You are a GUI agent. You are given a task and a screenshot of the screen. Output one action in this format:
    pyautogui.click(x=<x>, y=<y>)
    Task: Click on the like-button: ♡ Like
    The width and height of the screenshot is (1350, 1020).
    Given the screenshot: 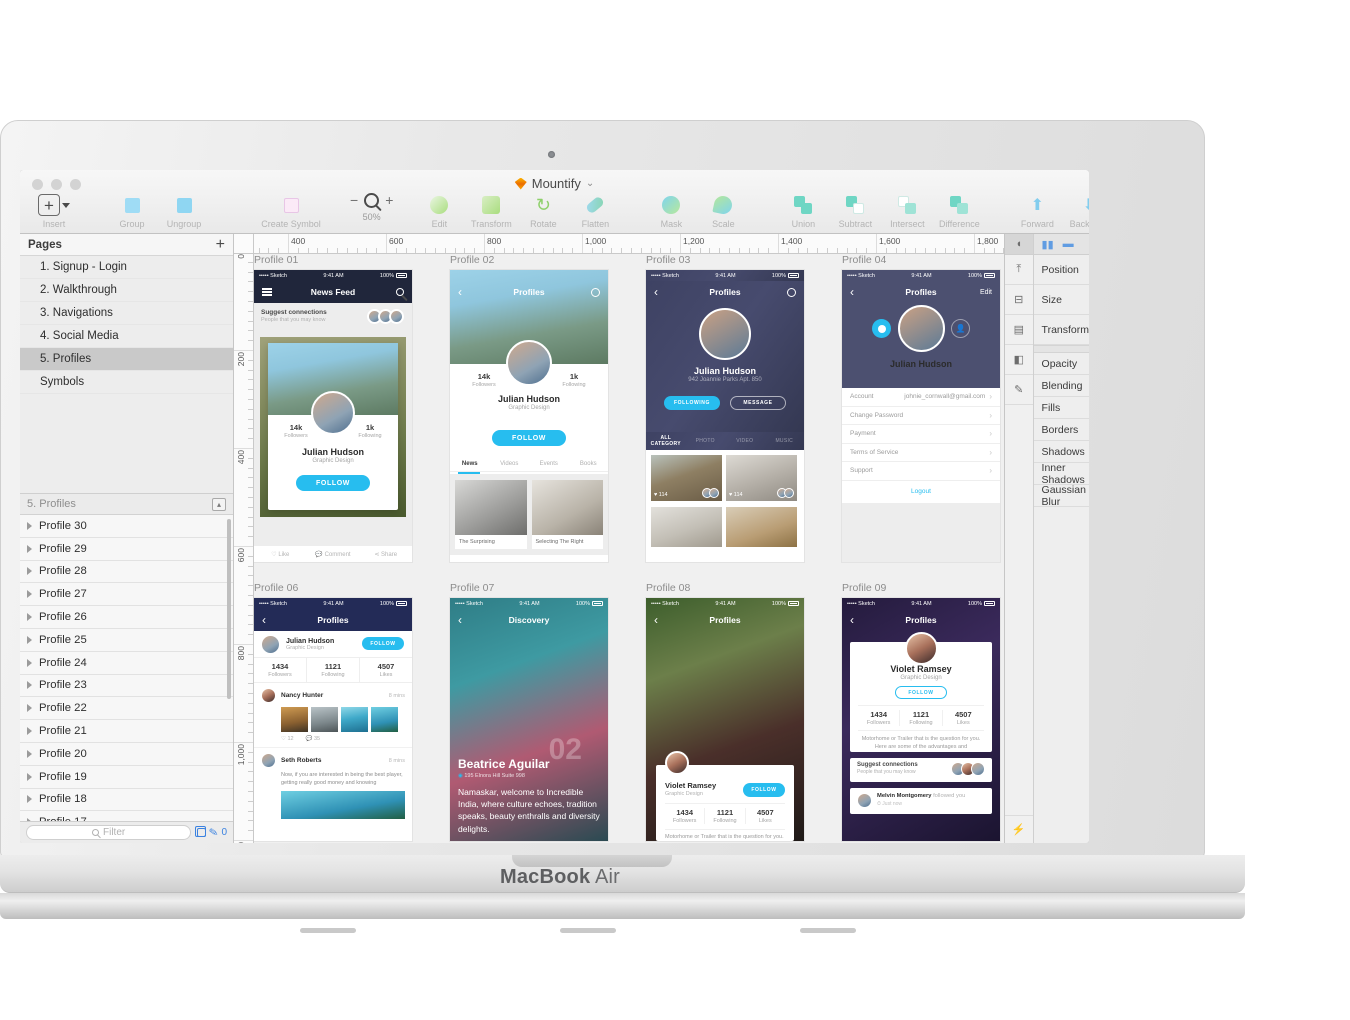 What is the action you would take?
    pyautogui.click(x=280, y=554)
    